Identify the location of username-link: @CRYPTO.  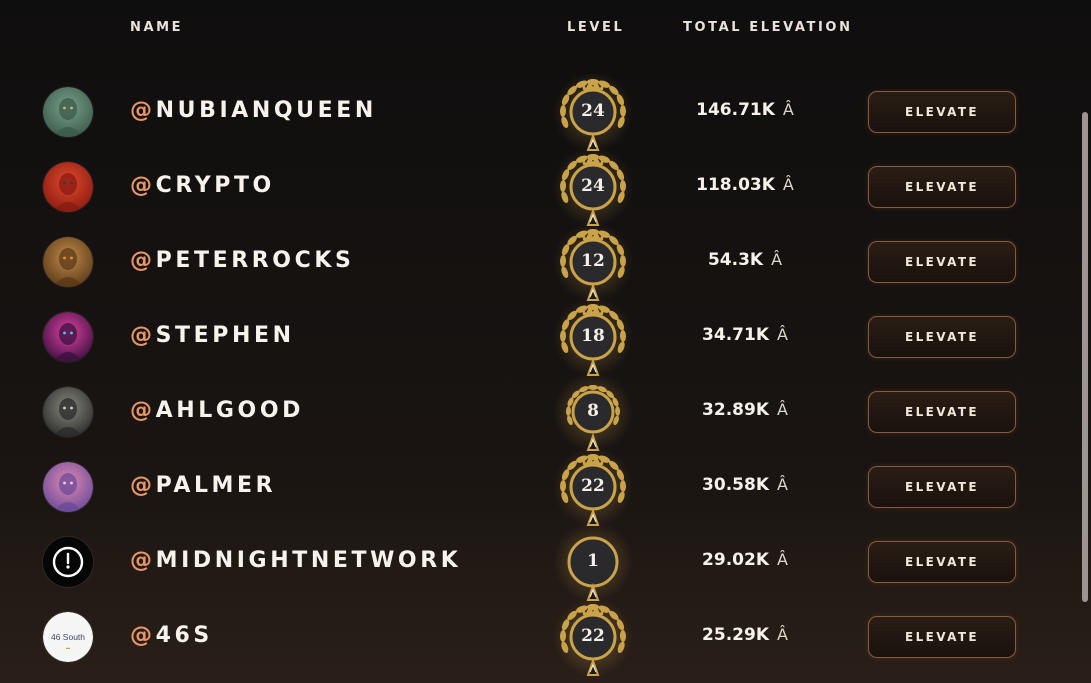
(202, 185).